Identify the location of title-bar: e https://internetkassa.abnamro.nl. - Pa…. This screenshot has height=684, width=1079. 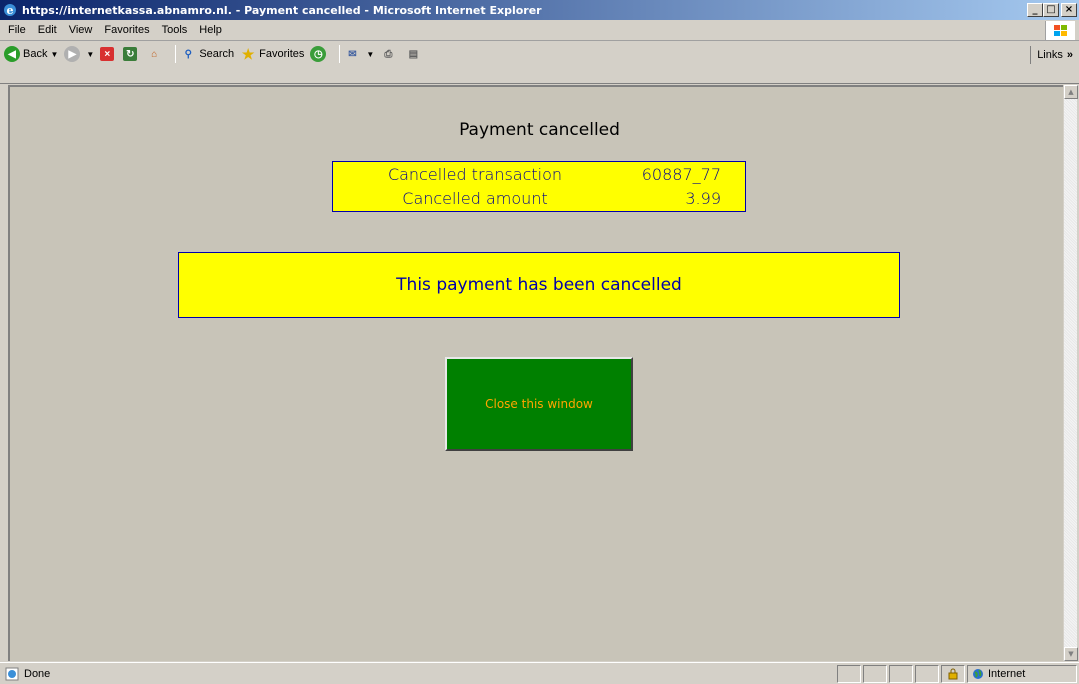
(539, 10).